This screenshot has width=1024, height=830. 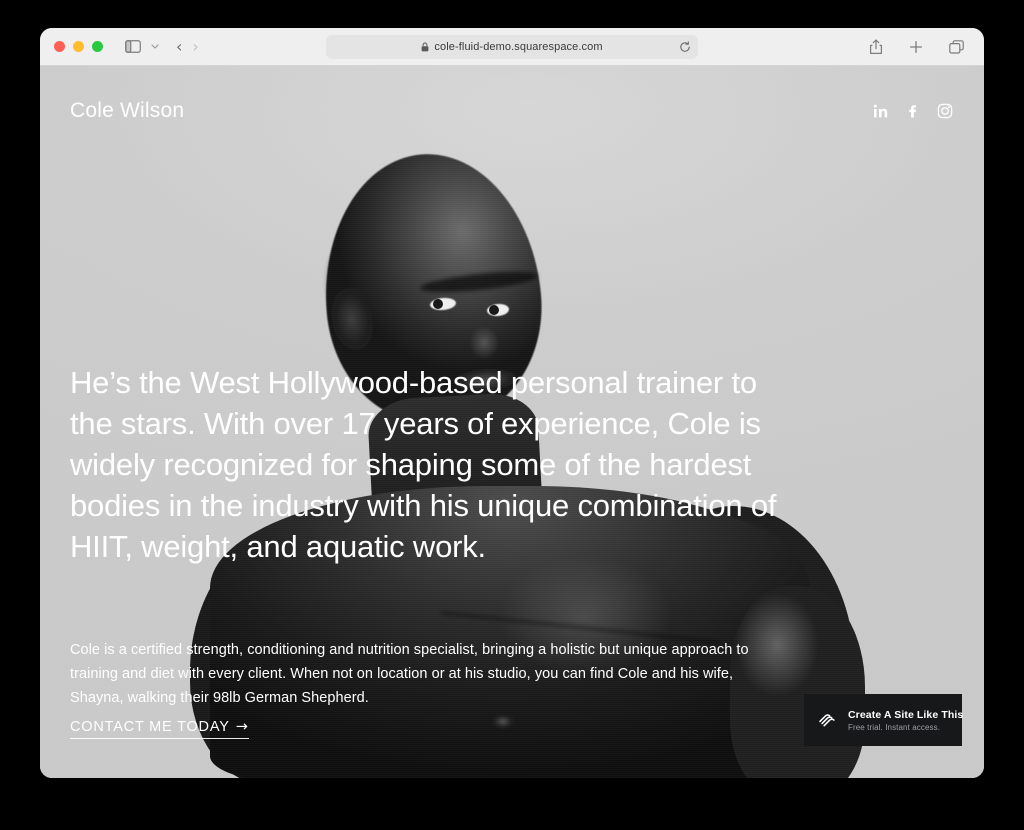 What do you see at coordinates (956, 47) in the screenshot?
I see `tab-overview-icon` at bounding box center [956, 47].